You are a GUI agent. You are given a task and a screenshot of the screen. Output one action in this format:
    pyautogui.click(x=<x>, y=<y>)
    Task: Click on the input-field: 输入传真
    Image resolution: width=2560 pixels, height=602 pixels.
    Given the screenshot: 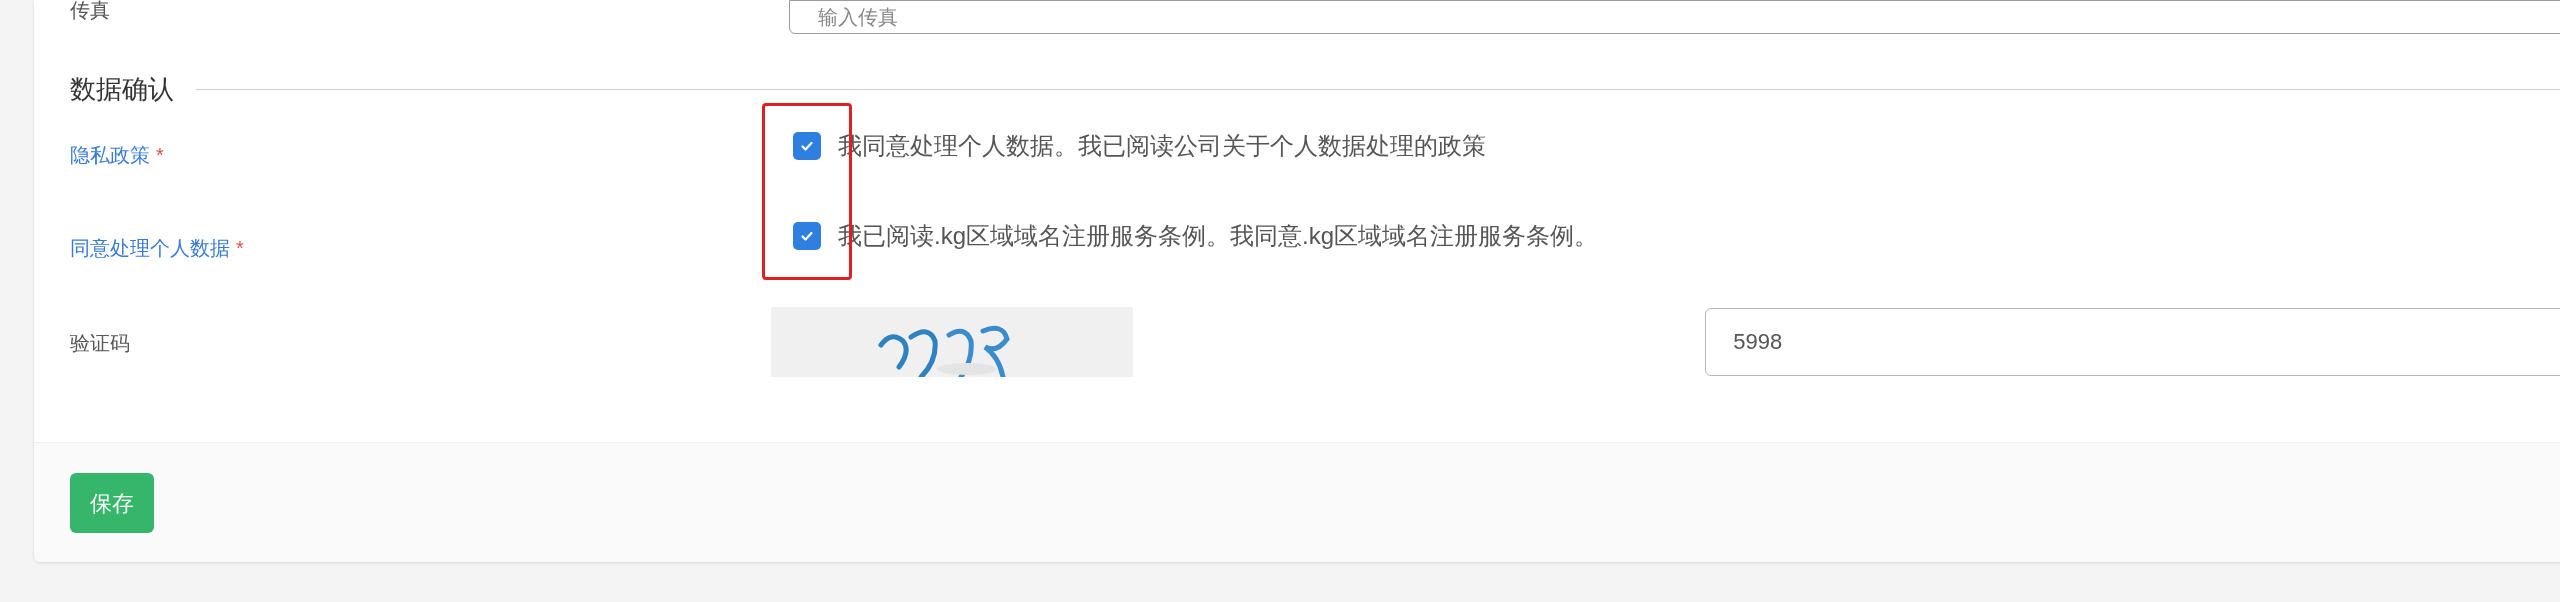 What is the action you would take?
    pyautogui.click(x=1674, y=17)
    